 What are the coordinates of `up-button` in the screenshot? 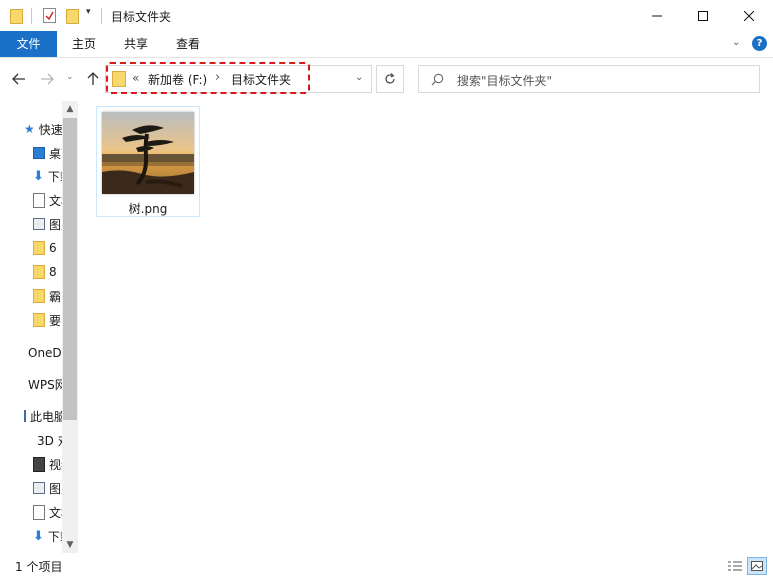 It's located at (93, 79).